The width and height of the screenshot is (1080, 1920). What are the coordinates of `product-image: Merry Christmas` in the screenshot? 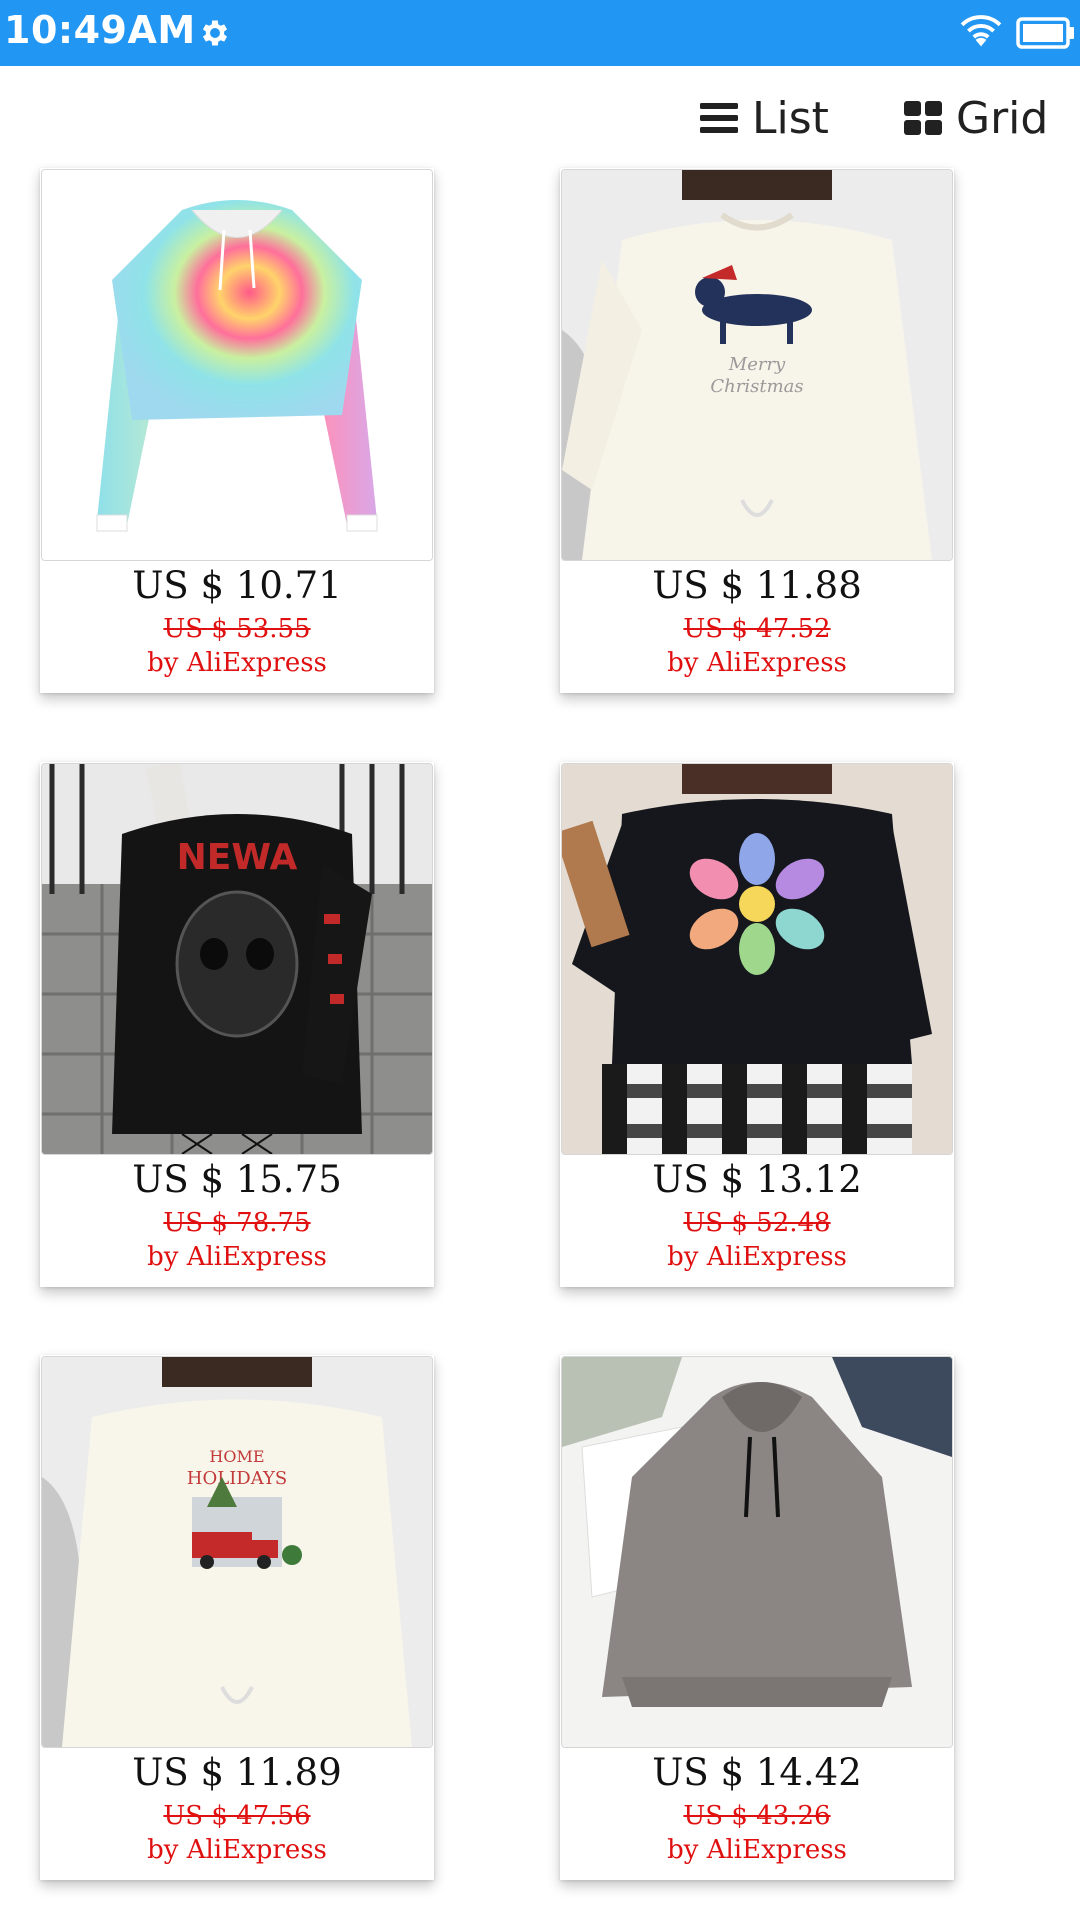 It's located at (757, 365).